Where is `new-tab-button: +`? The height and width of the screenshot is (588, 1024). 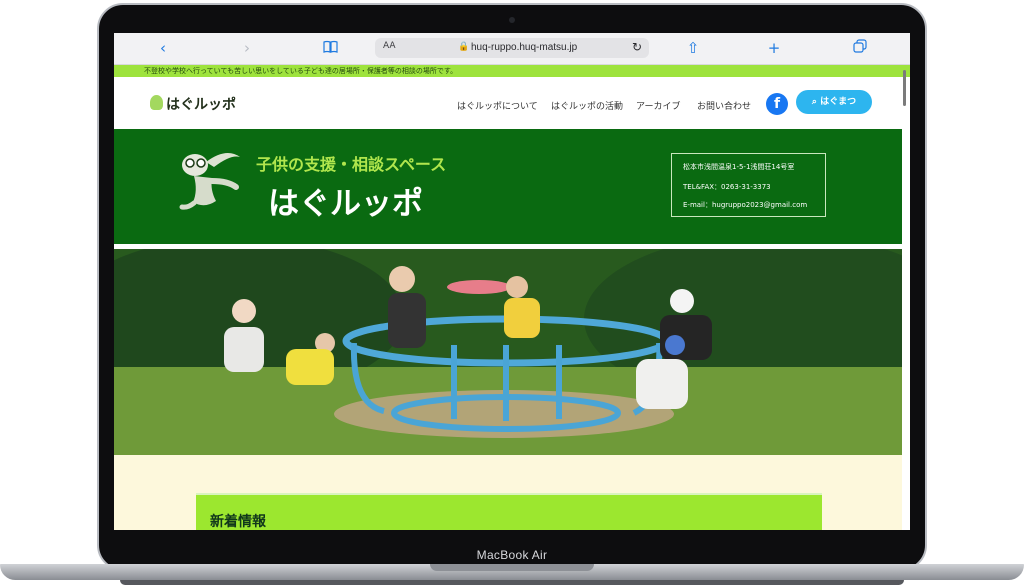 new-tab-button: + is located at coordinates (774, 48).